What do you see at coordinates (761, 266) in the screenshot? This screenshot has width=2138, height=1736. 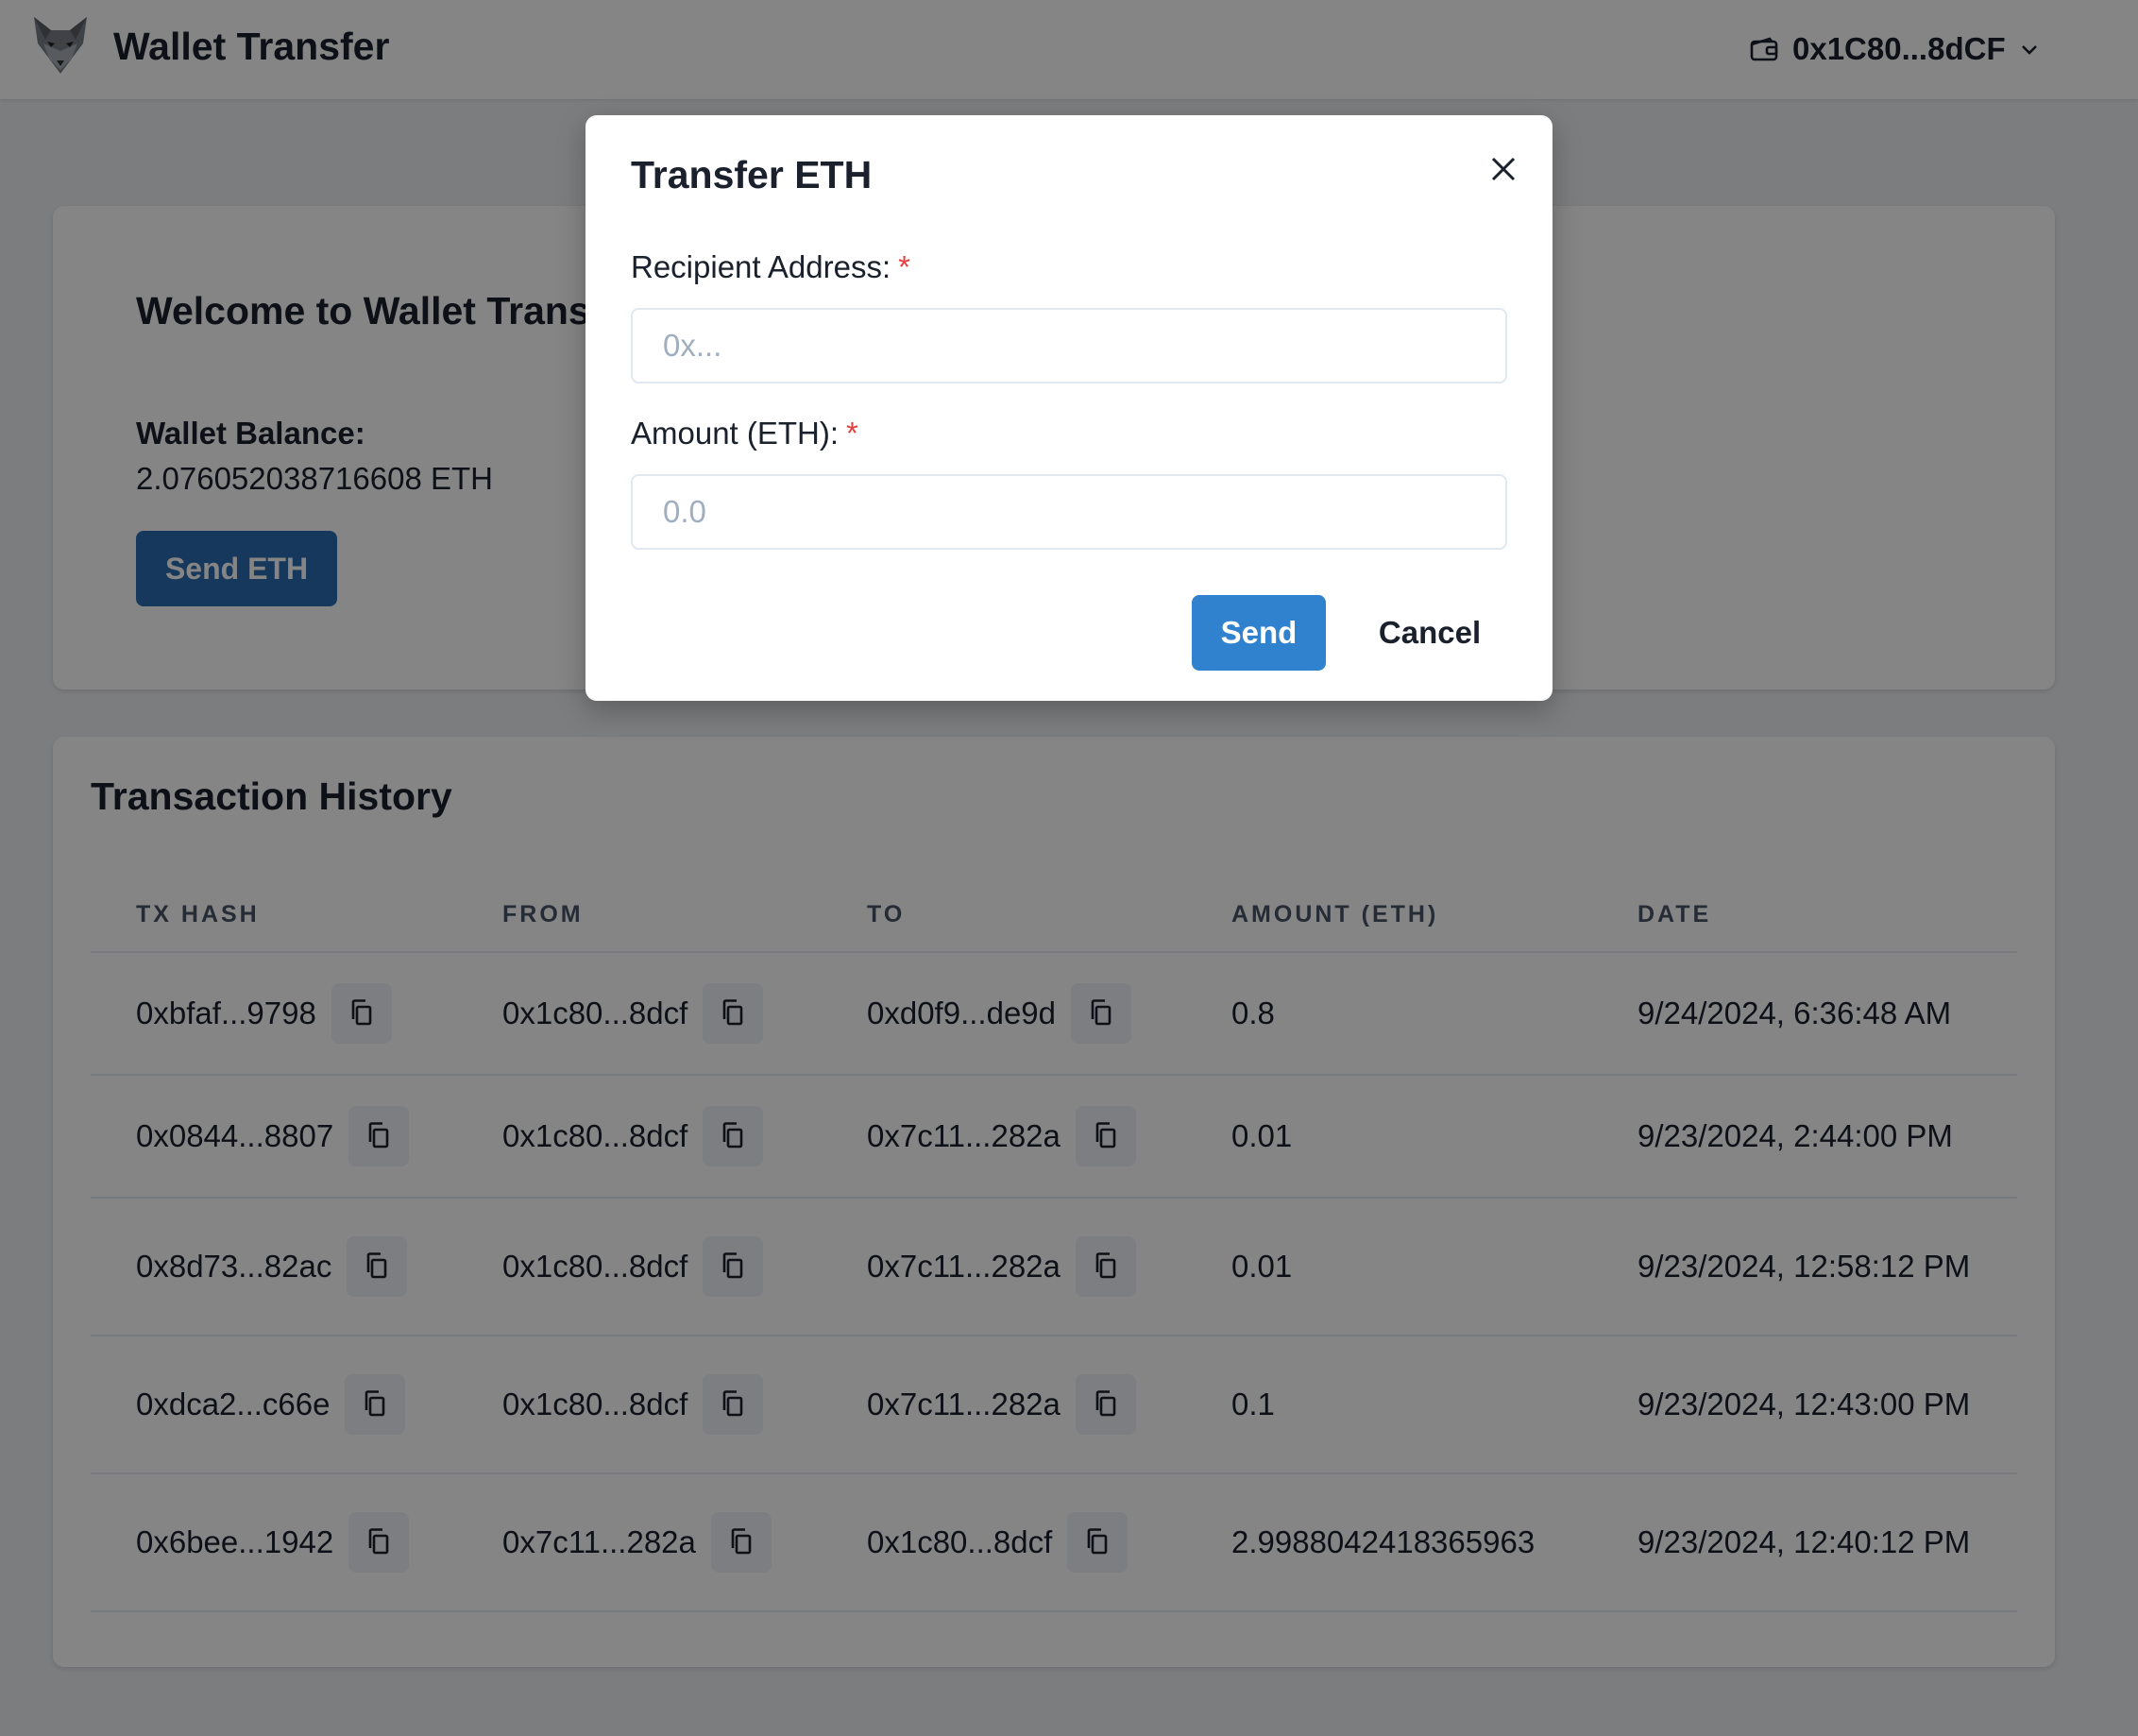 I see `recipient-label-text: Recipient Address:` at bounding box center [761, 266].